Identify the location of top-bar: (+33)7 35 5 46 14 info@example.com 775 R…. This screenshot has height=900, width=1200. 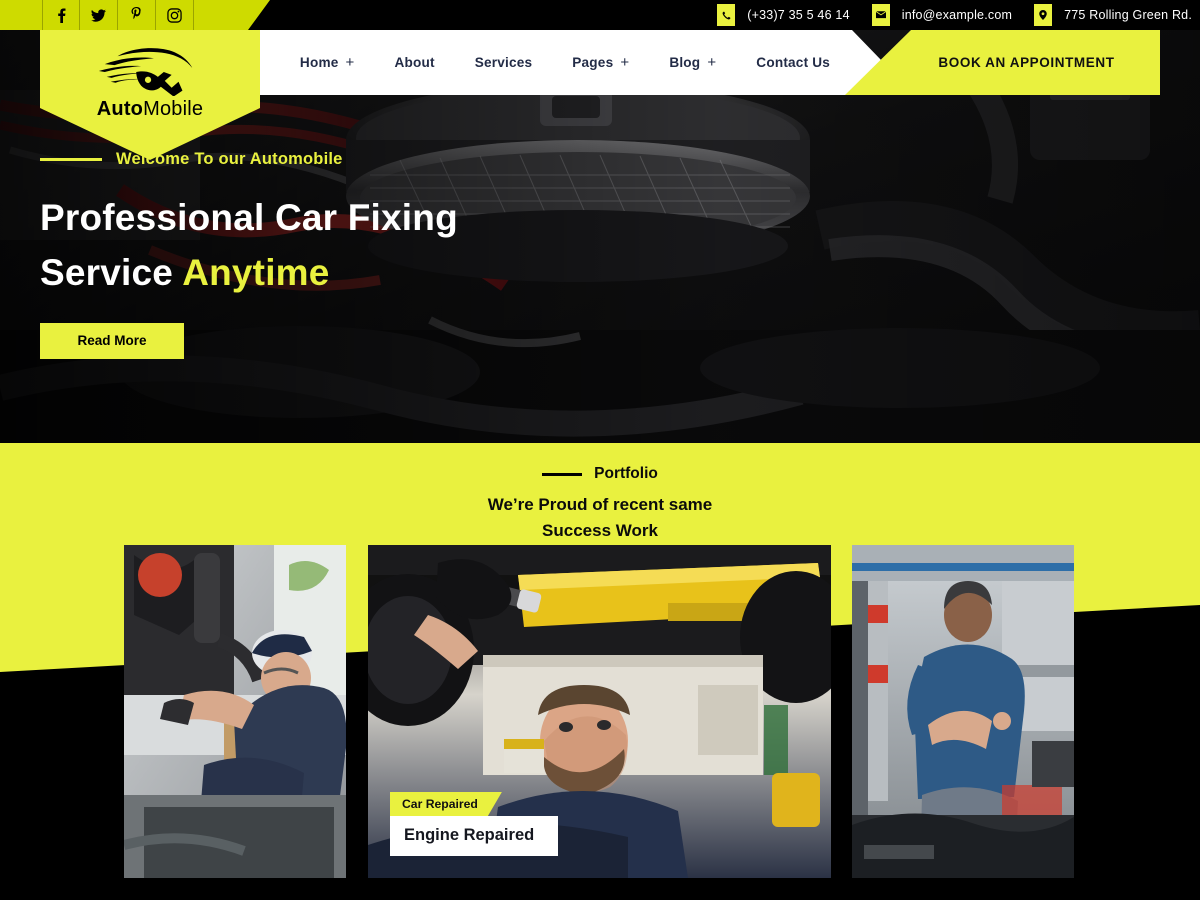
(600, 15).